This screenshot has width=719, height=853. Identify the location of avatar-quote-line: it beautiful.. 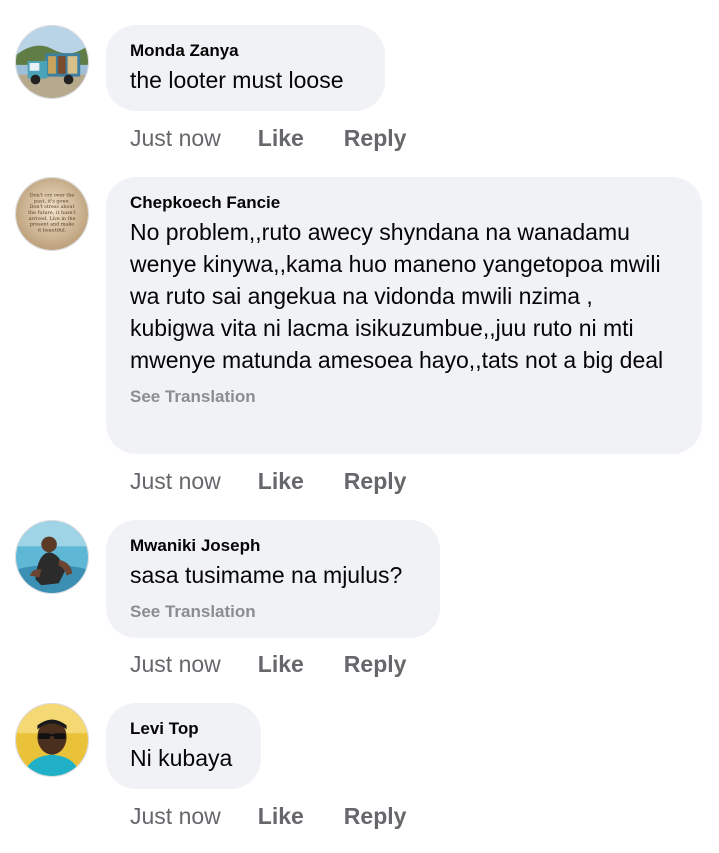
(52, 231).